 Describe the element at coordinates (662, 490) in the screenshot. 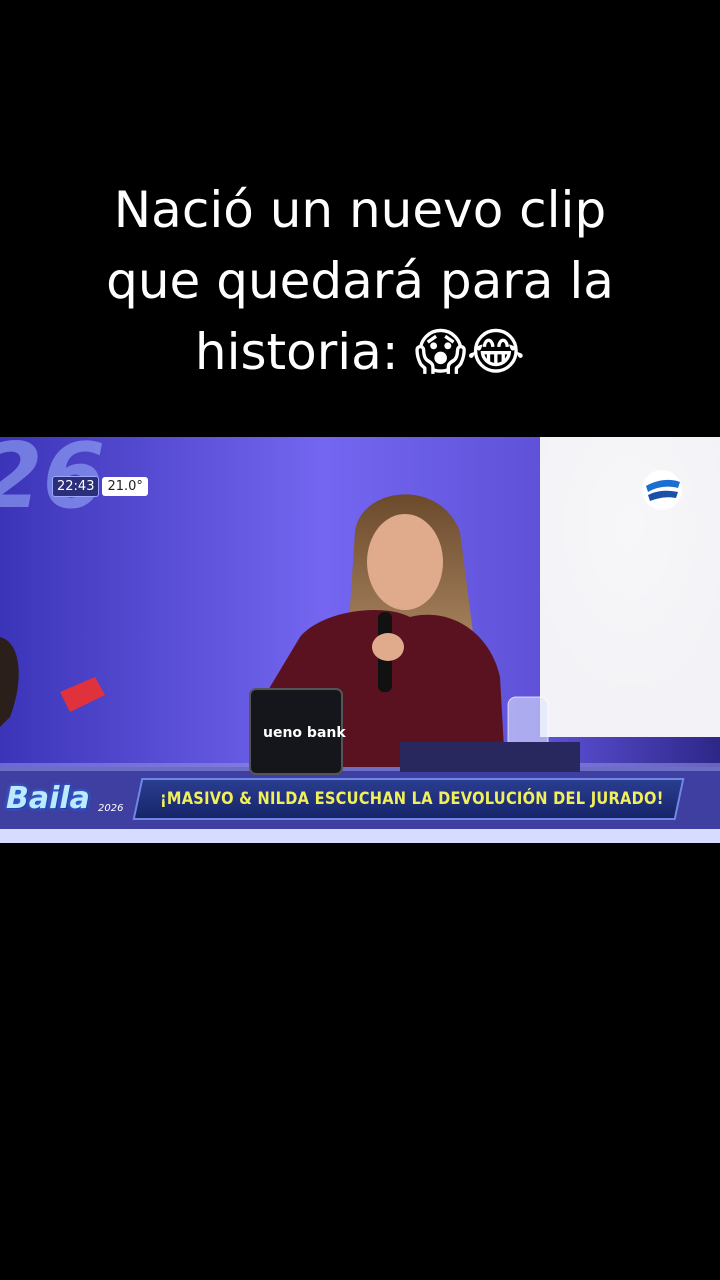

I see `channel-logo-icon` at that location.